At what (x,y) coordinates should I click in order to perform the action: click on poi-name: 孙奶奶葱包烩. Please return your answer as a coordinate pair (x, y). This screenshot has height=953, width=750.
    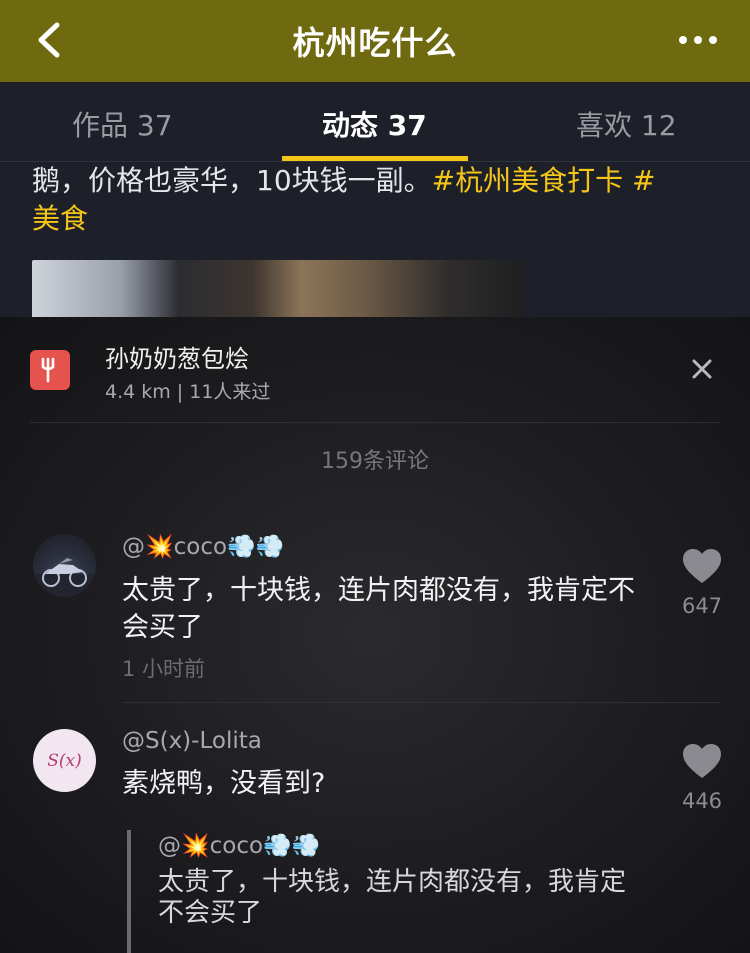
    Looking at the image, I should click on (177, 359).